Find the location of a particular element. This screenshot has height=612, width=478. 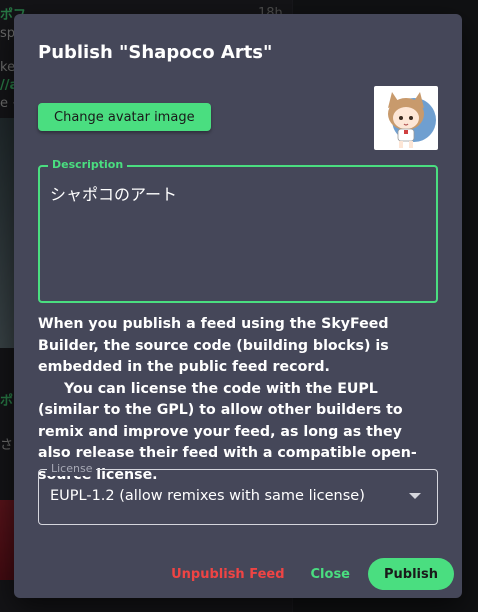

description-input: シャポコのアート is located at coordinates (113, 193).